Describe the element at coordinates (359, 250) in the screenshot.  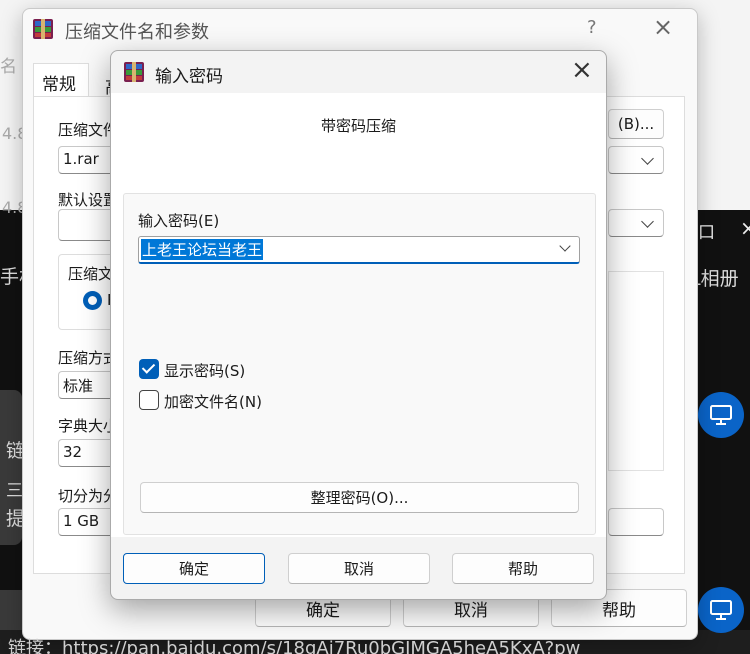
I see `password-input: 上老王论坛当老王` at that location.